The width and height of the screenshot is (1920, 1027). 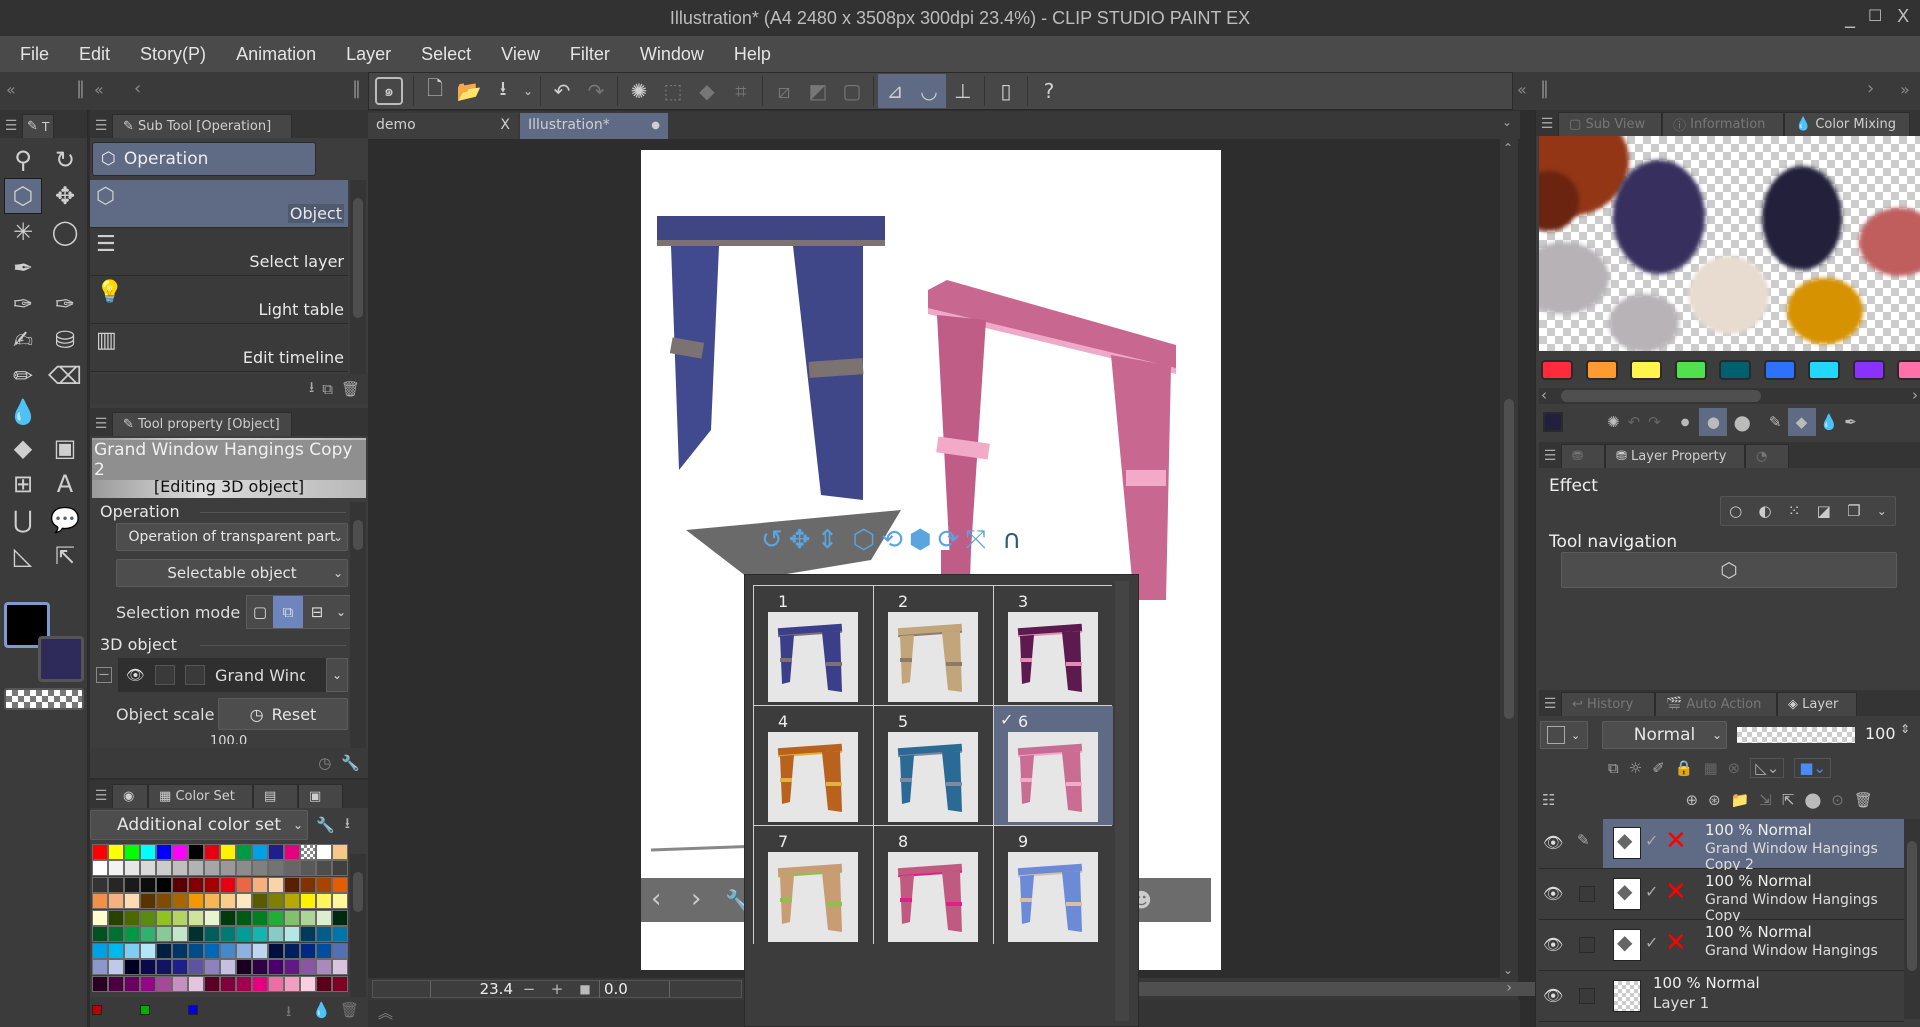 I want to click on variation-item-6: 6 ✓, so click(x=1053, y=765).